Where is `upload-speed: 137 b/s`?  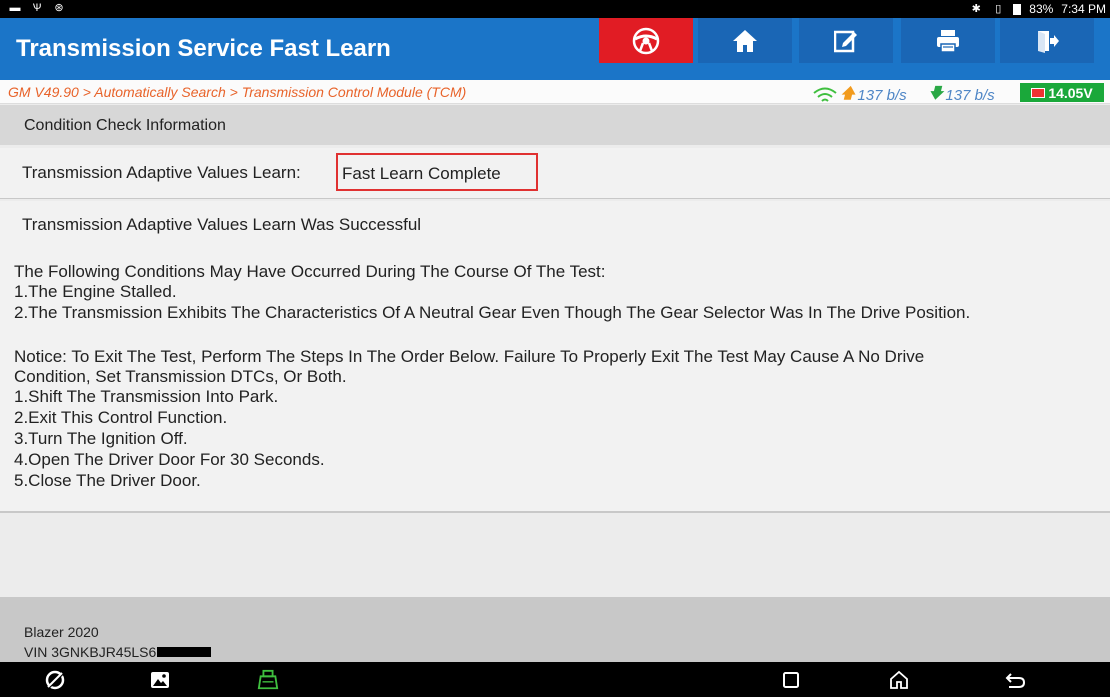
upload-speed: 137 b/s is located at coordinates (882, 95).